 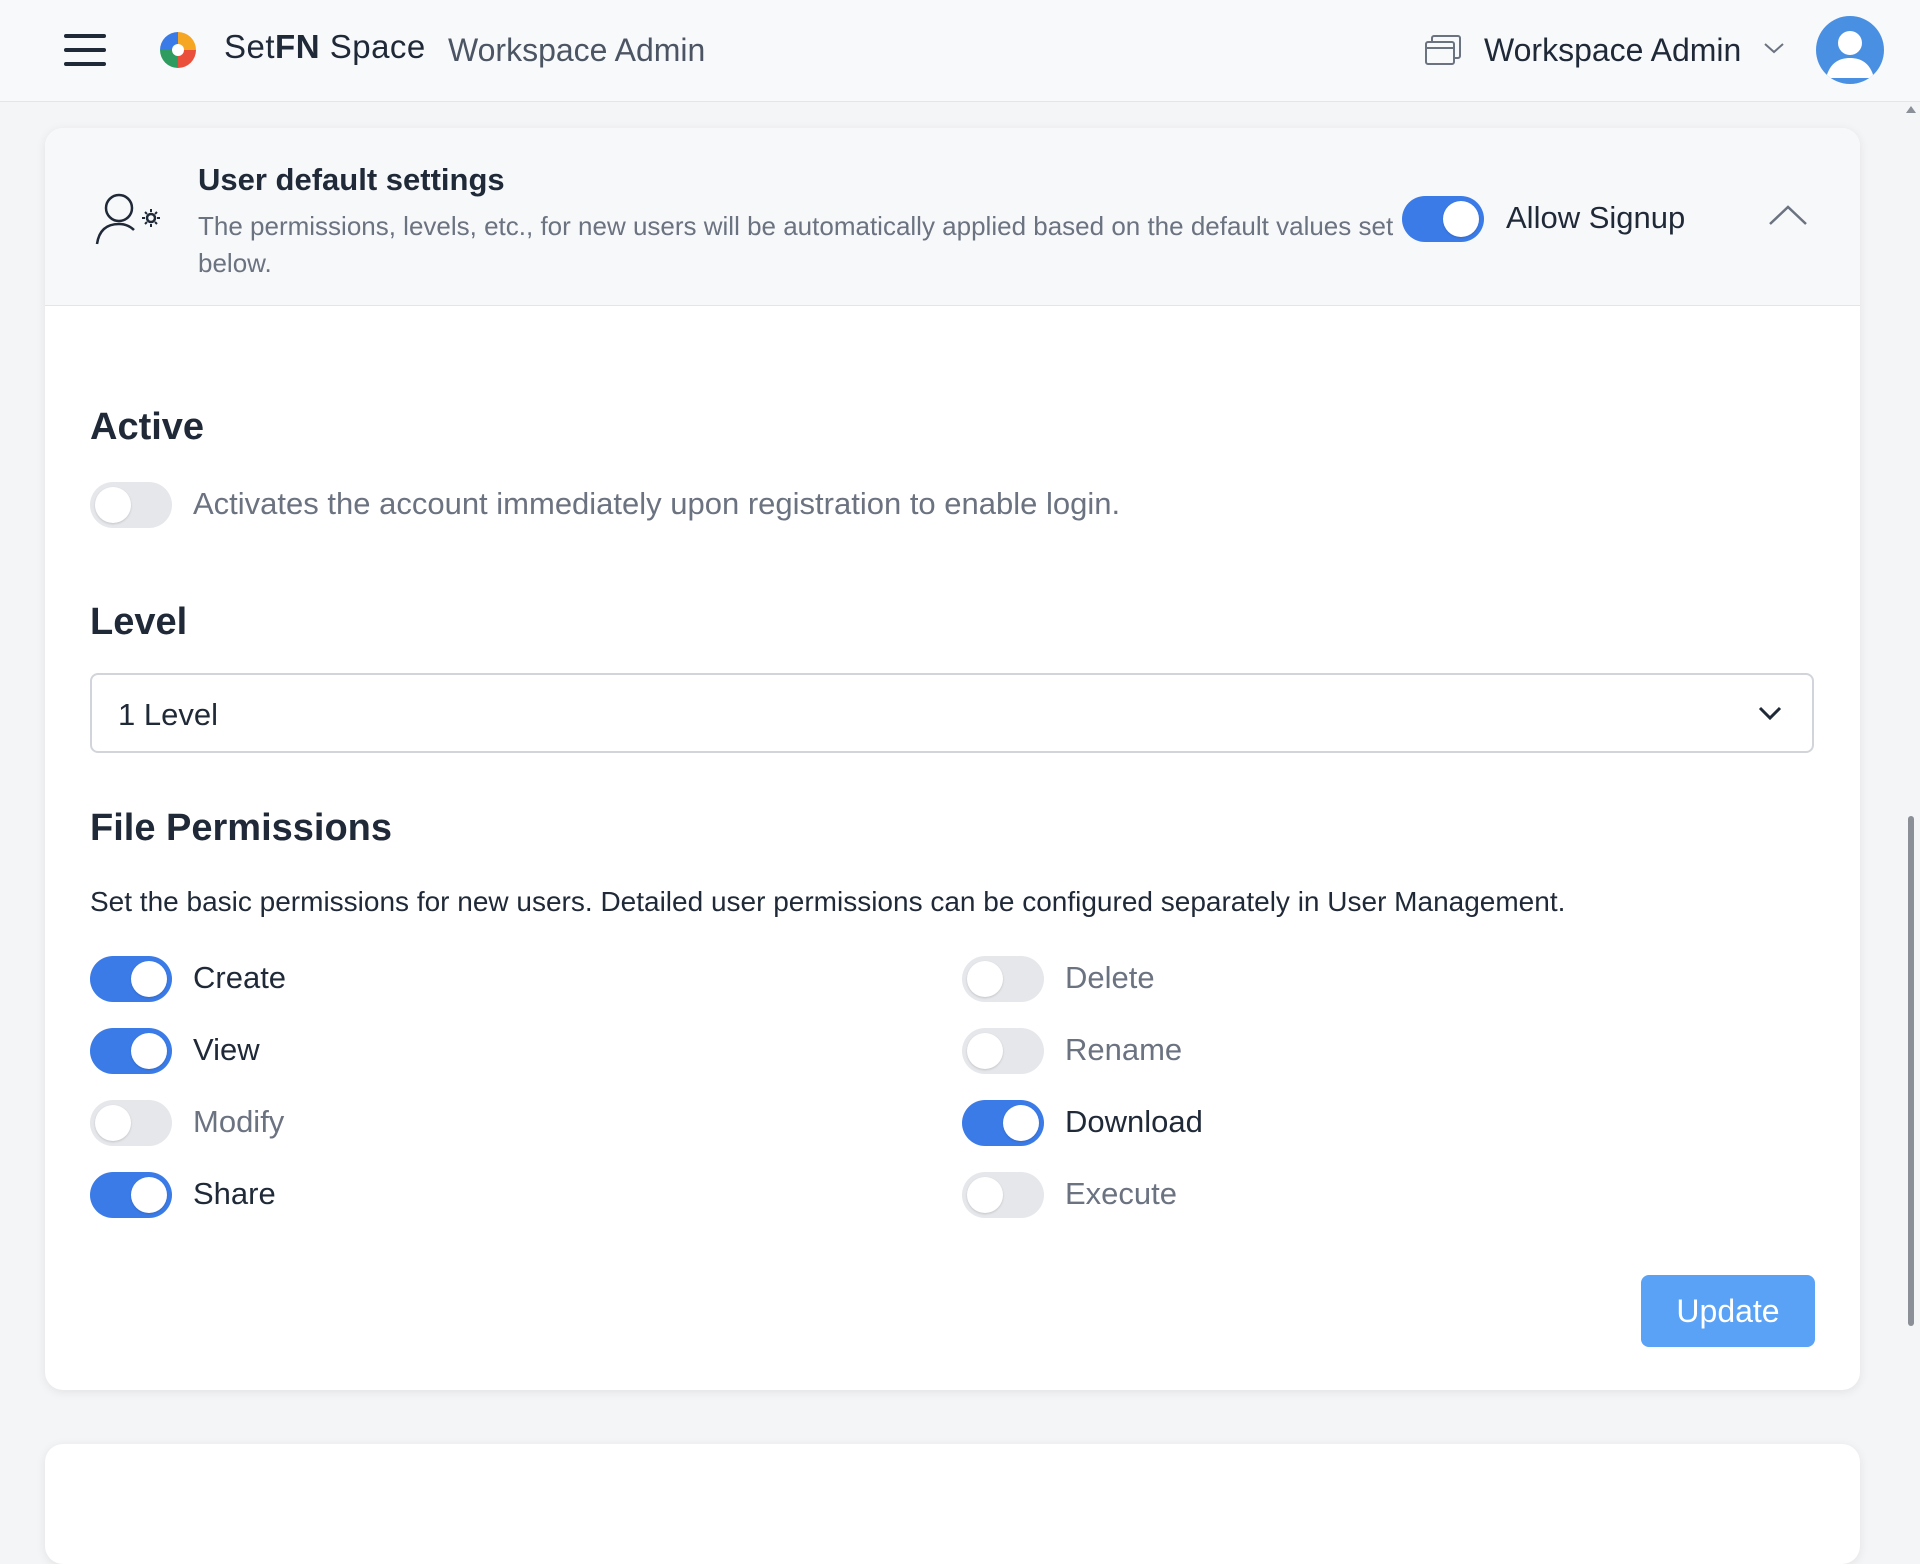 What do you see at coordinates (1134, 1121) in the screenshot?
I see `download-label: Download` at bounding box center [1134, 1121].